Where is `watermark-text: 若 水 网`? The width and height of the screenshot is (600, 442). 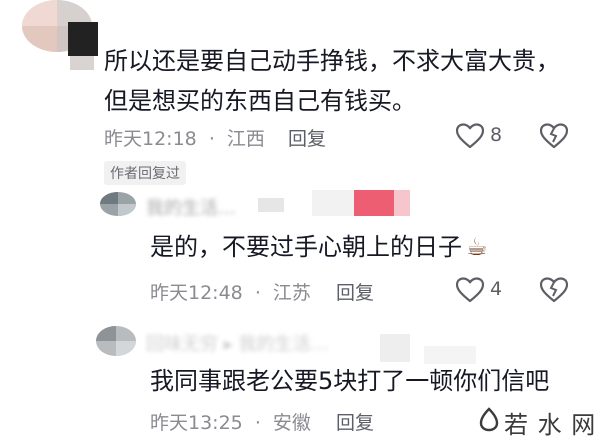
watermark-text: 若 水 网 is located at coordinates (550, 425).